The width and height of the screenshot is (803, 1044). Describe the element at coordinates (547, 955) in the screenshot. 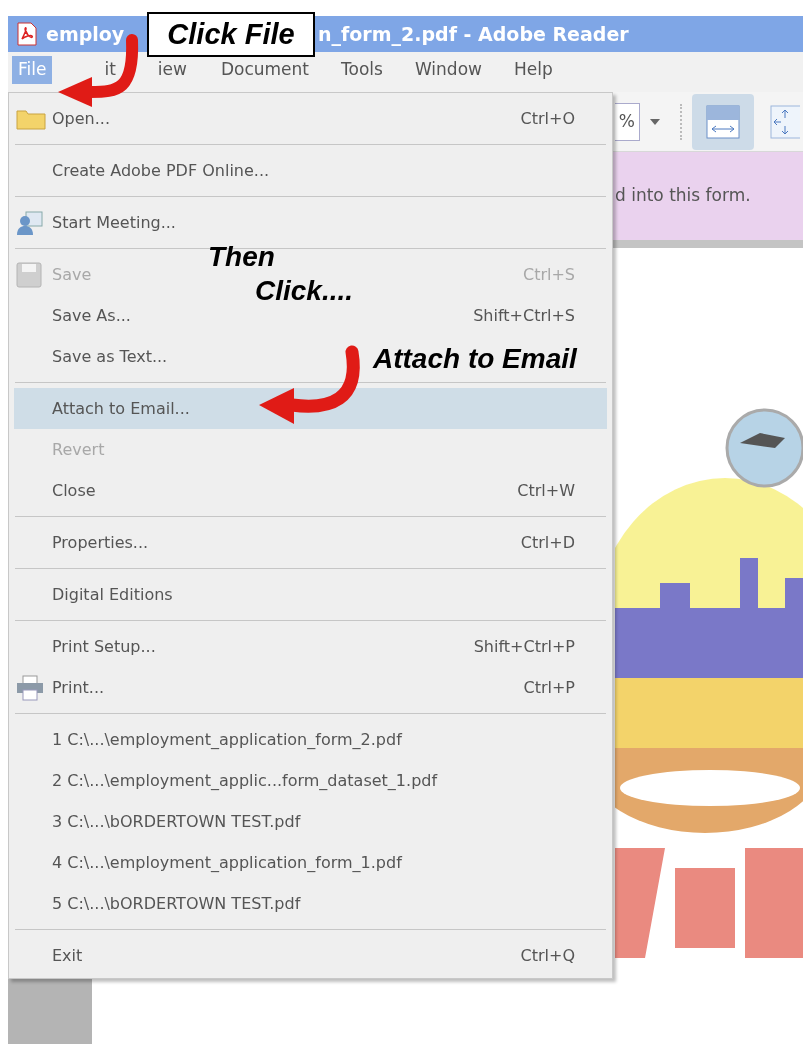

I see `shortcut-label: Ctrl+Q` at that location.